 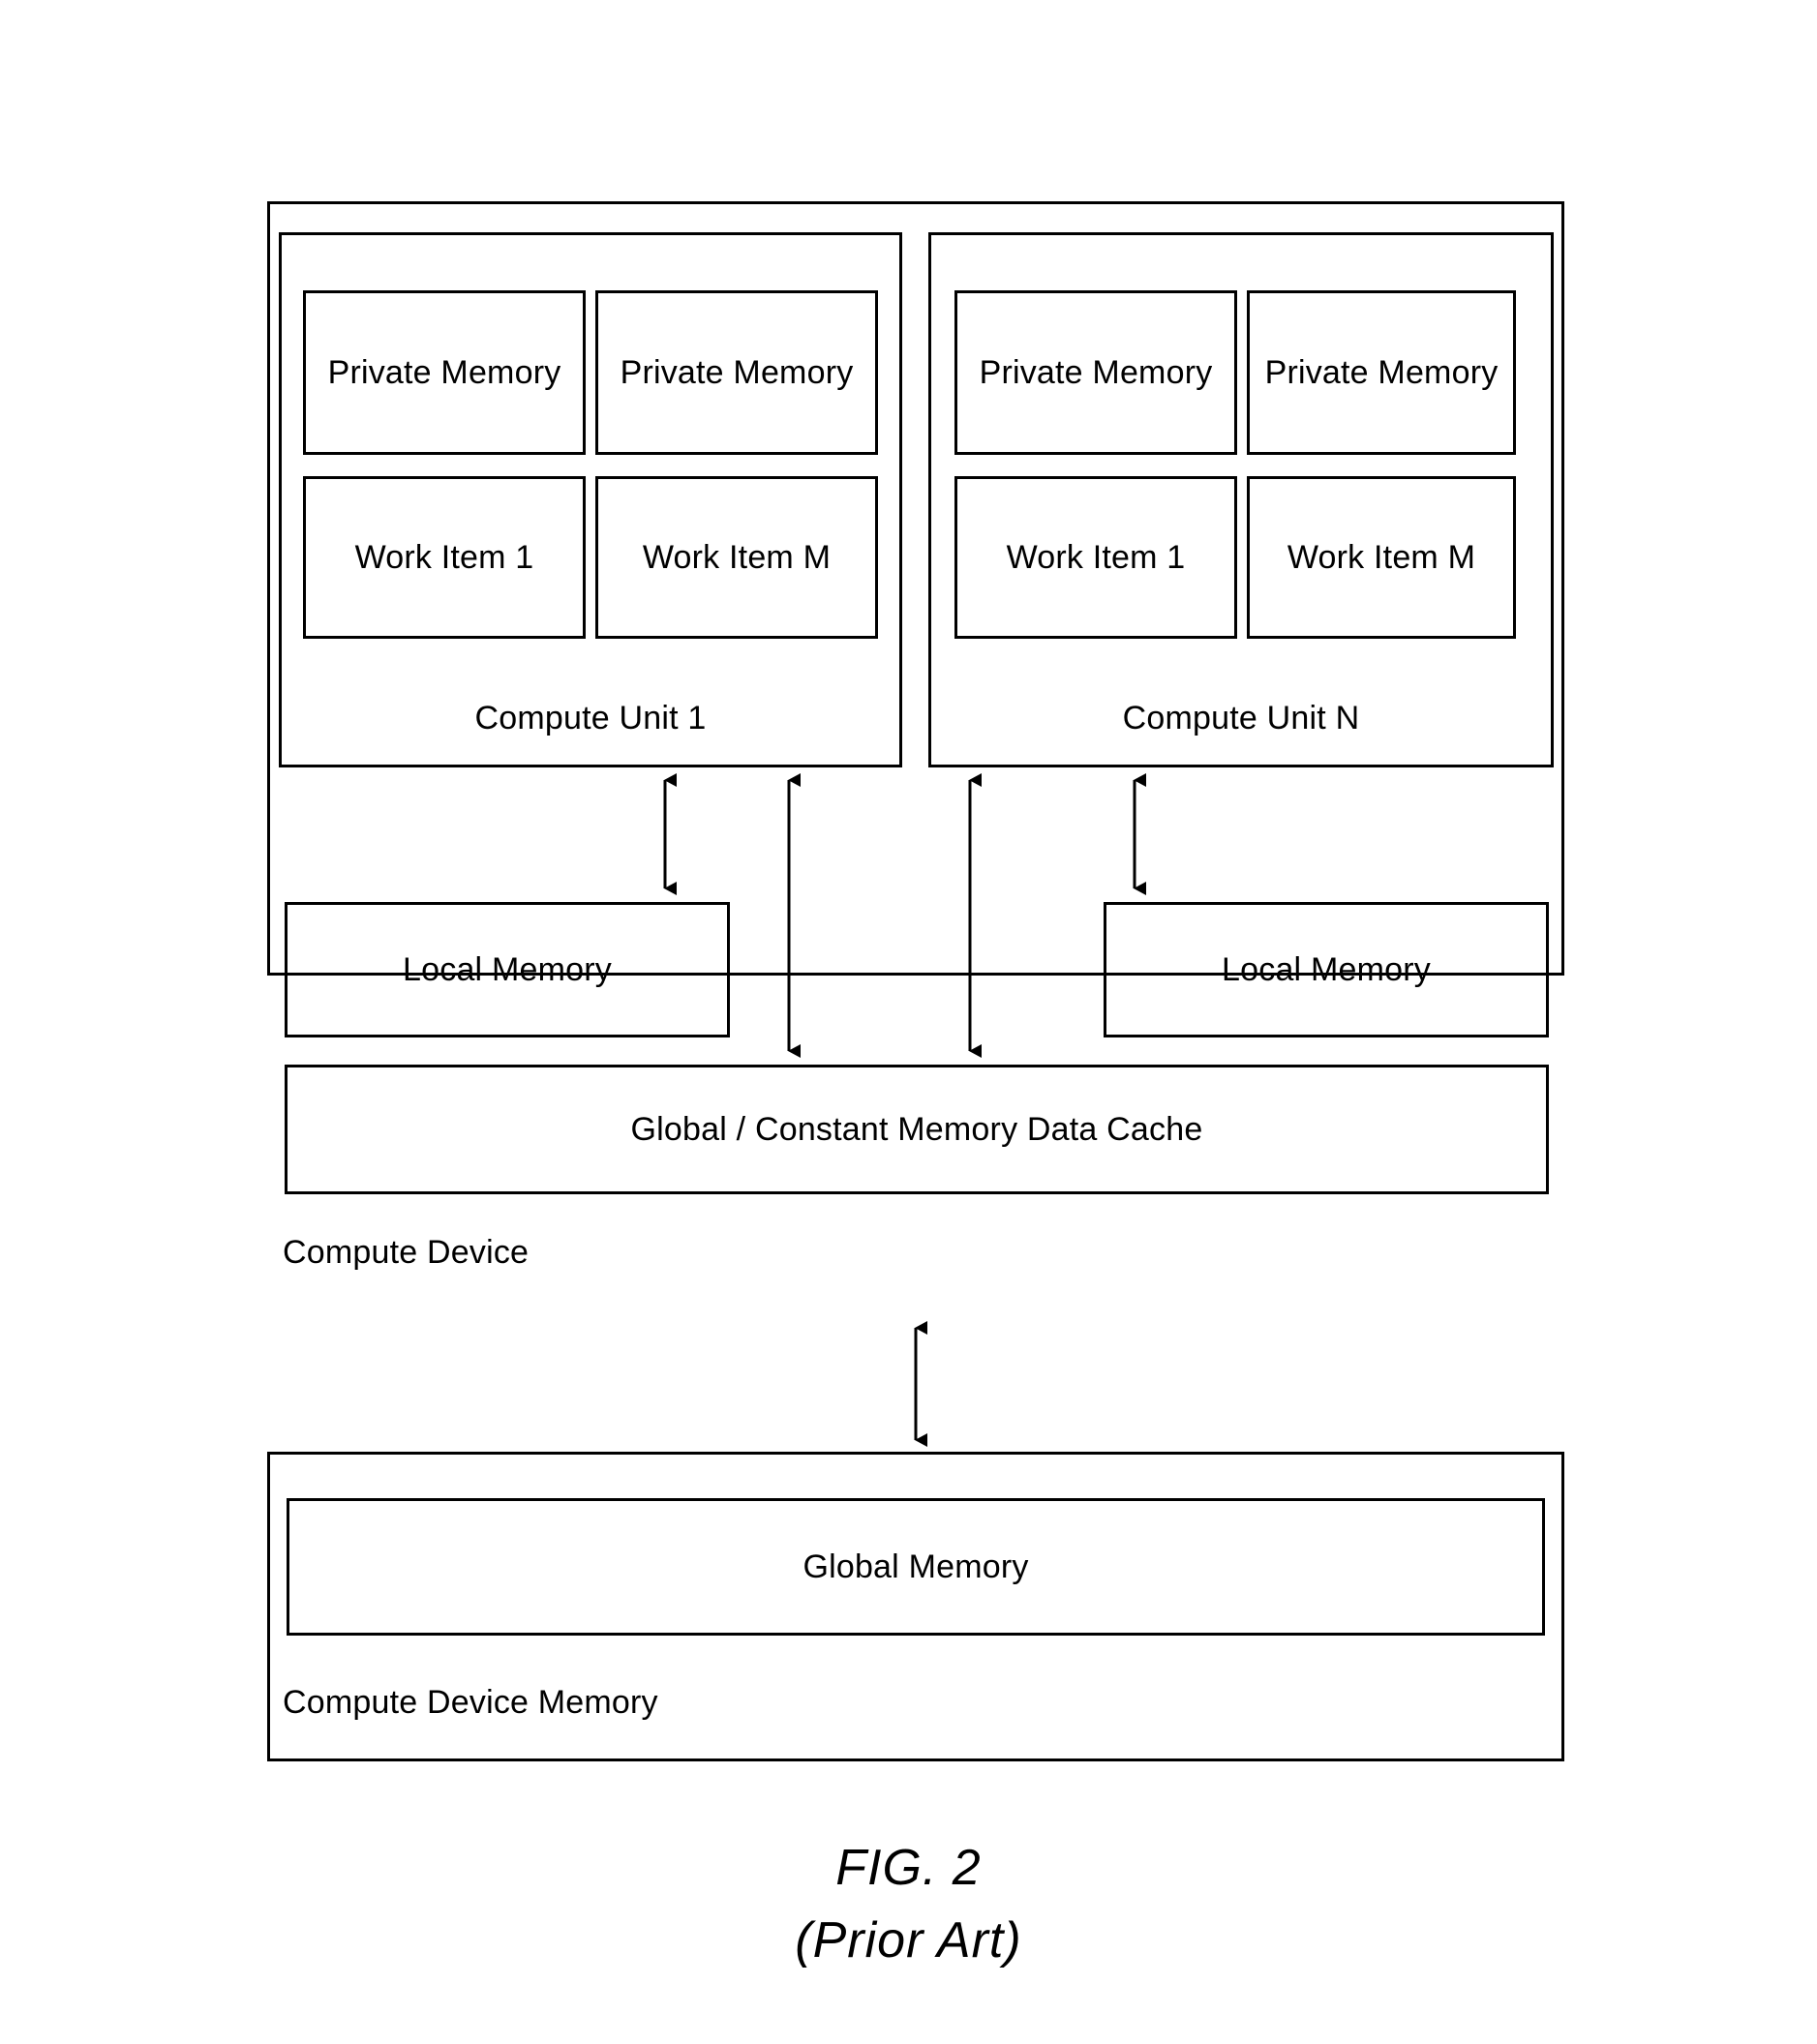 I want to click on figure-caption-line-1: FIG. 2, so click(x=908, y=1868).